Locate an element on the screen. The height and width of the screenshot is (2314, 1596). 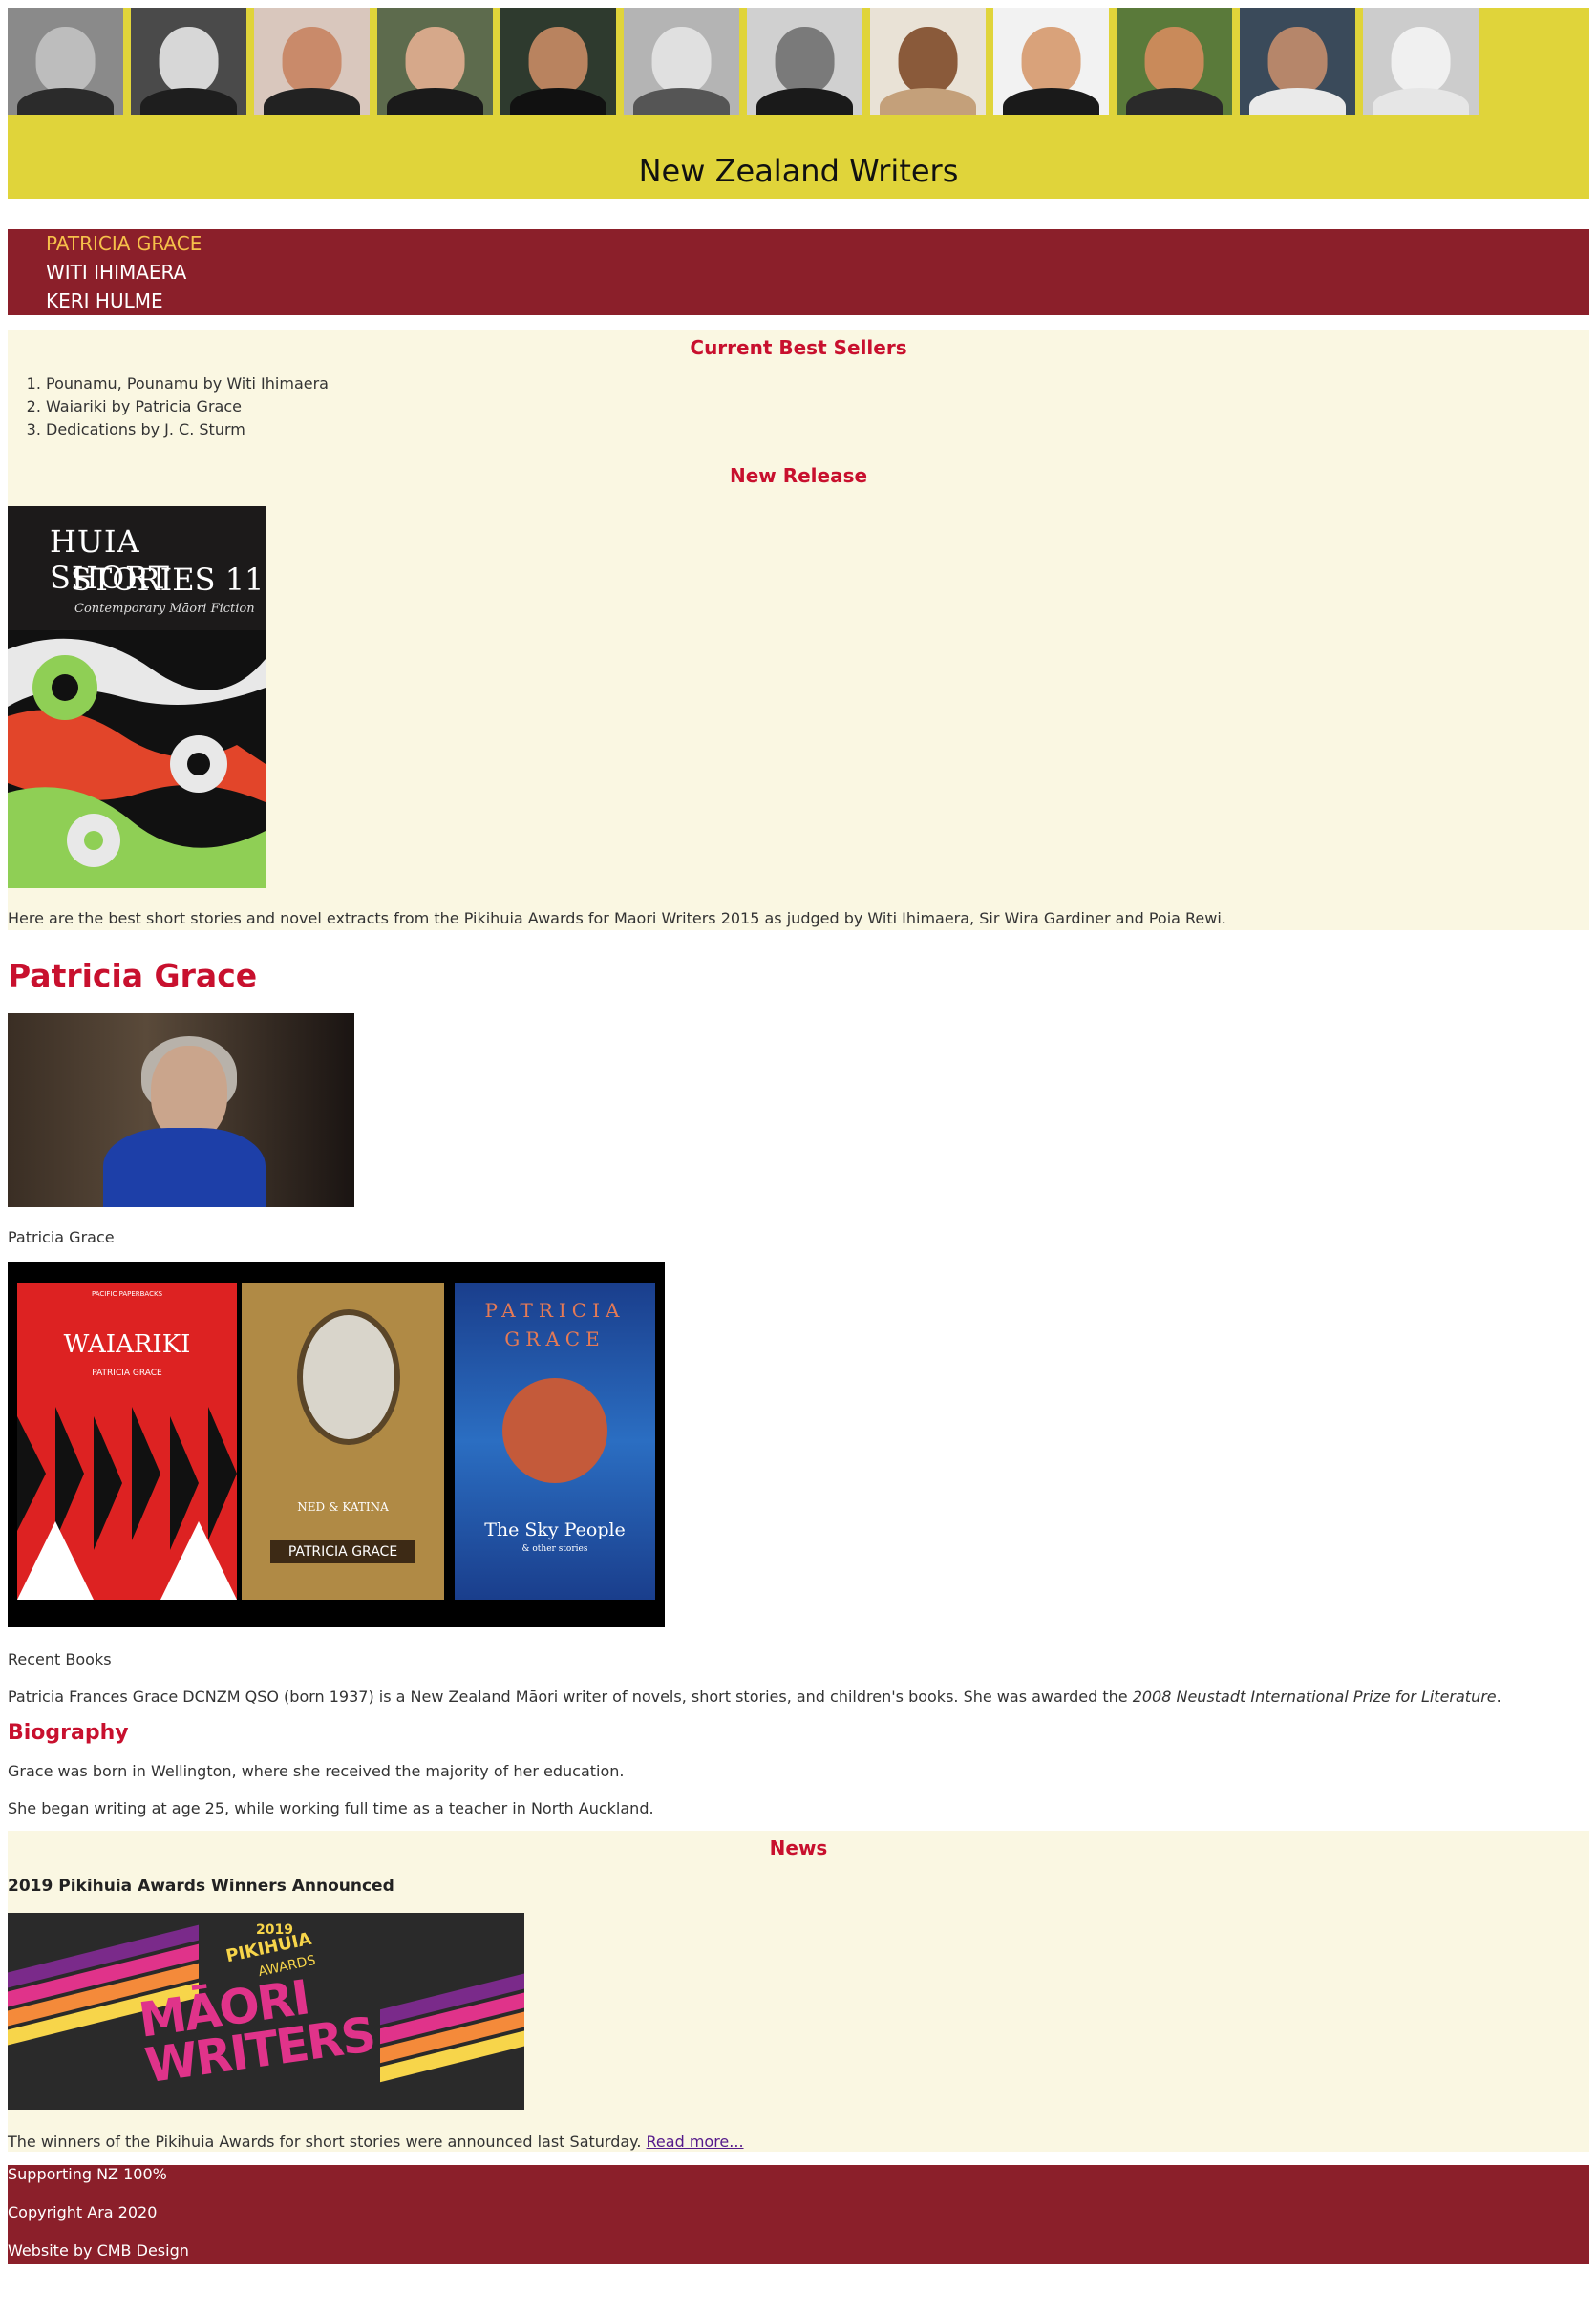
best-seller-item: Waiariki by Patricia Grace is located at coordinates (187, 406).